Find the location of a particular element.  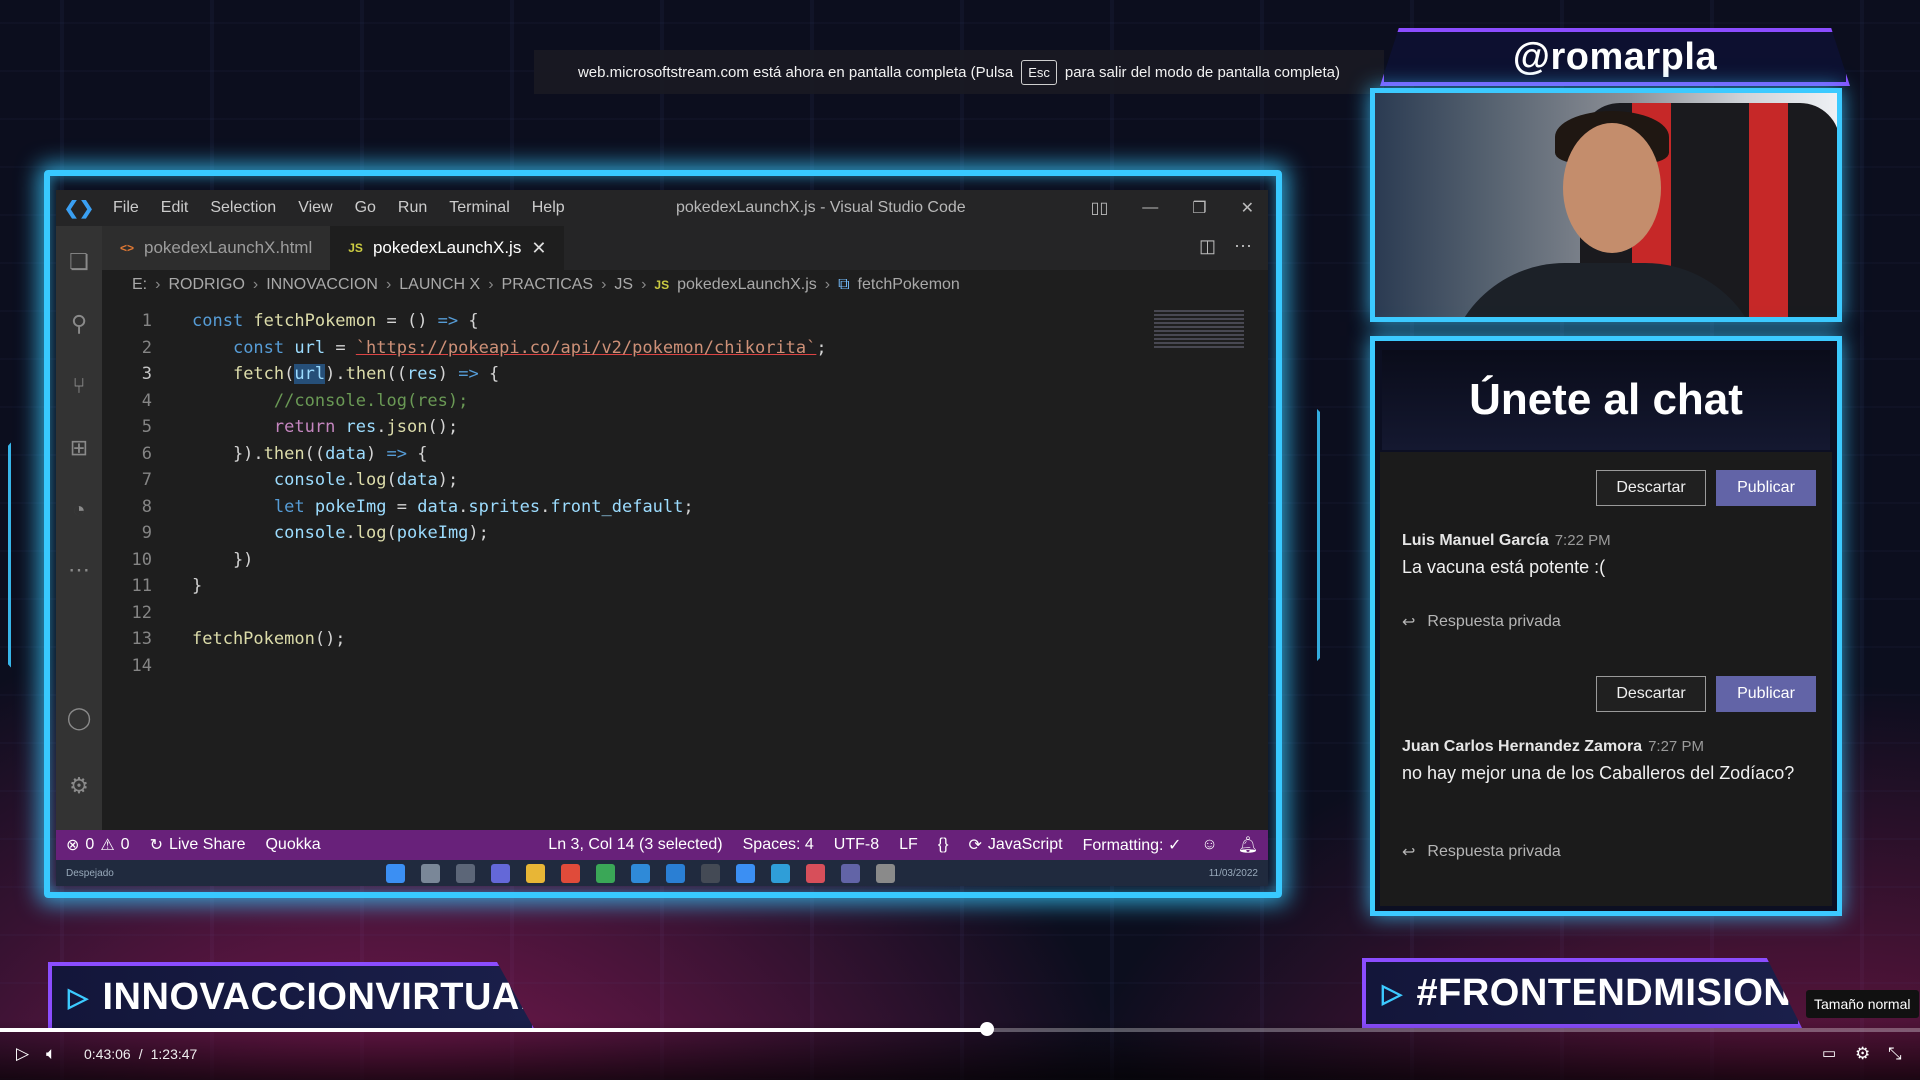

language-status: ⟳ JavaScript is located at coordinates (1015, 845).